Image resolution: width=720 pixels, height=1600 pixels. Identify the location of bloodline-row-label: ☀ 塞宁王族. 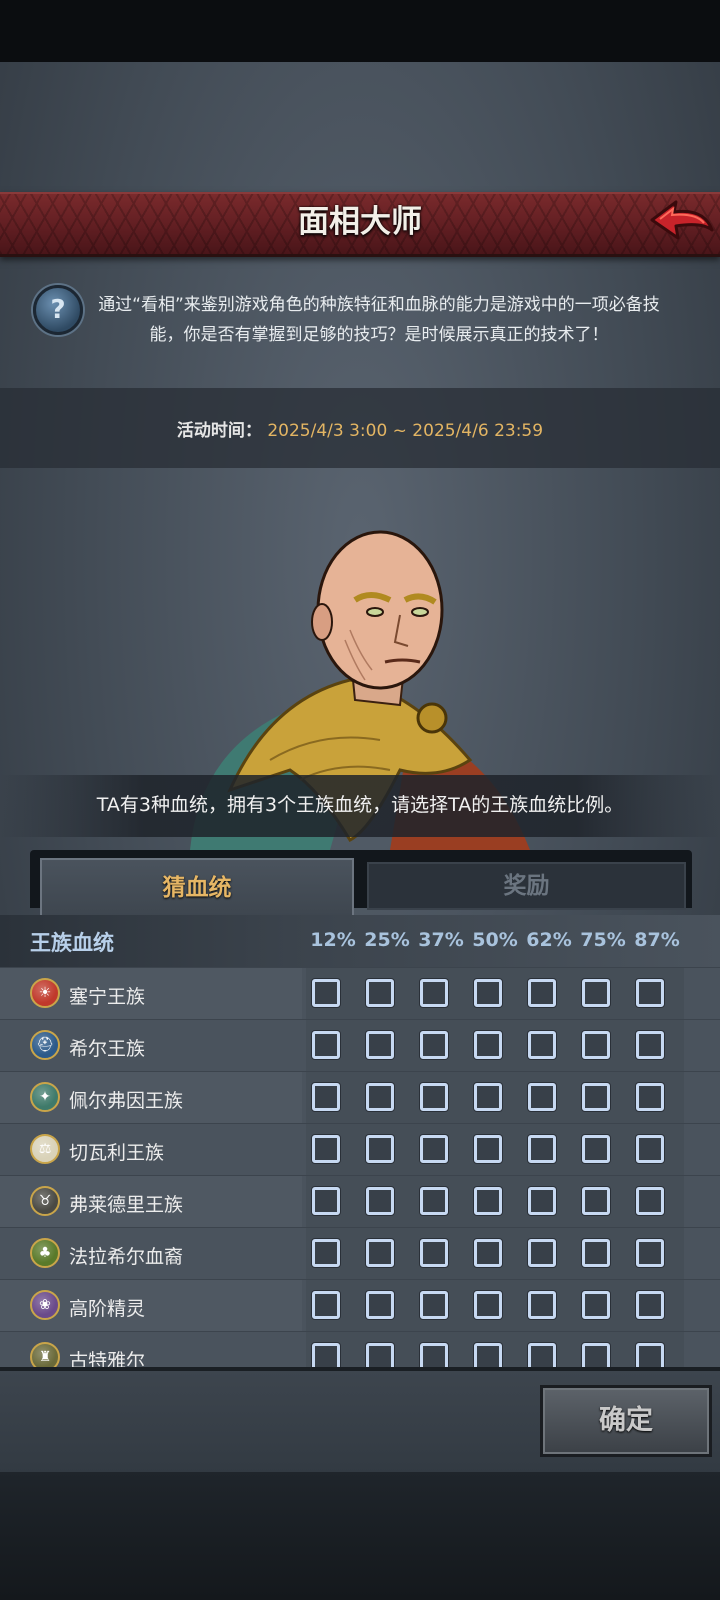
(151, 993).